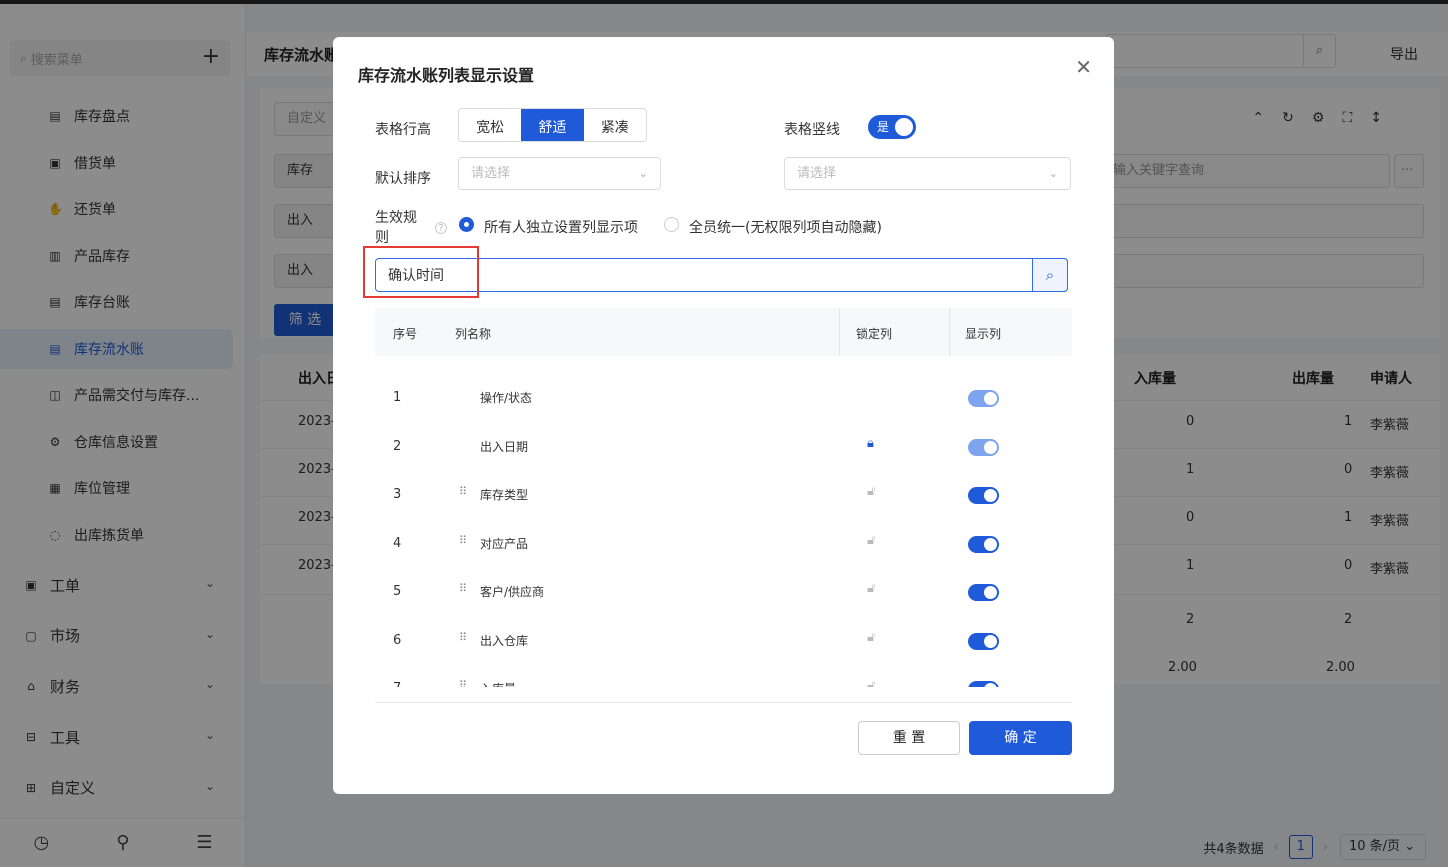  What do you see at coordinates (892, 127) in the screenshot?
I see `vertical-line-toggle: 是` at bounding box center [892, 127].